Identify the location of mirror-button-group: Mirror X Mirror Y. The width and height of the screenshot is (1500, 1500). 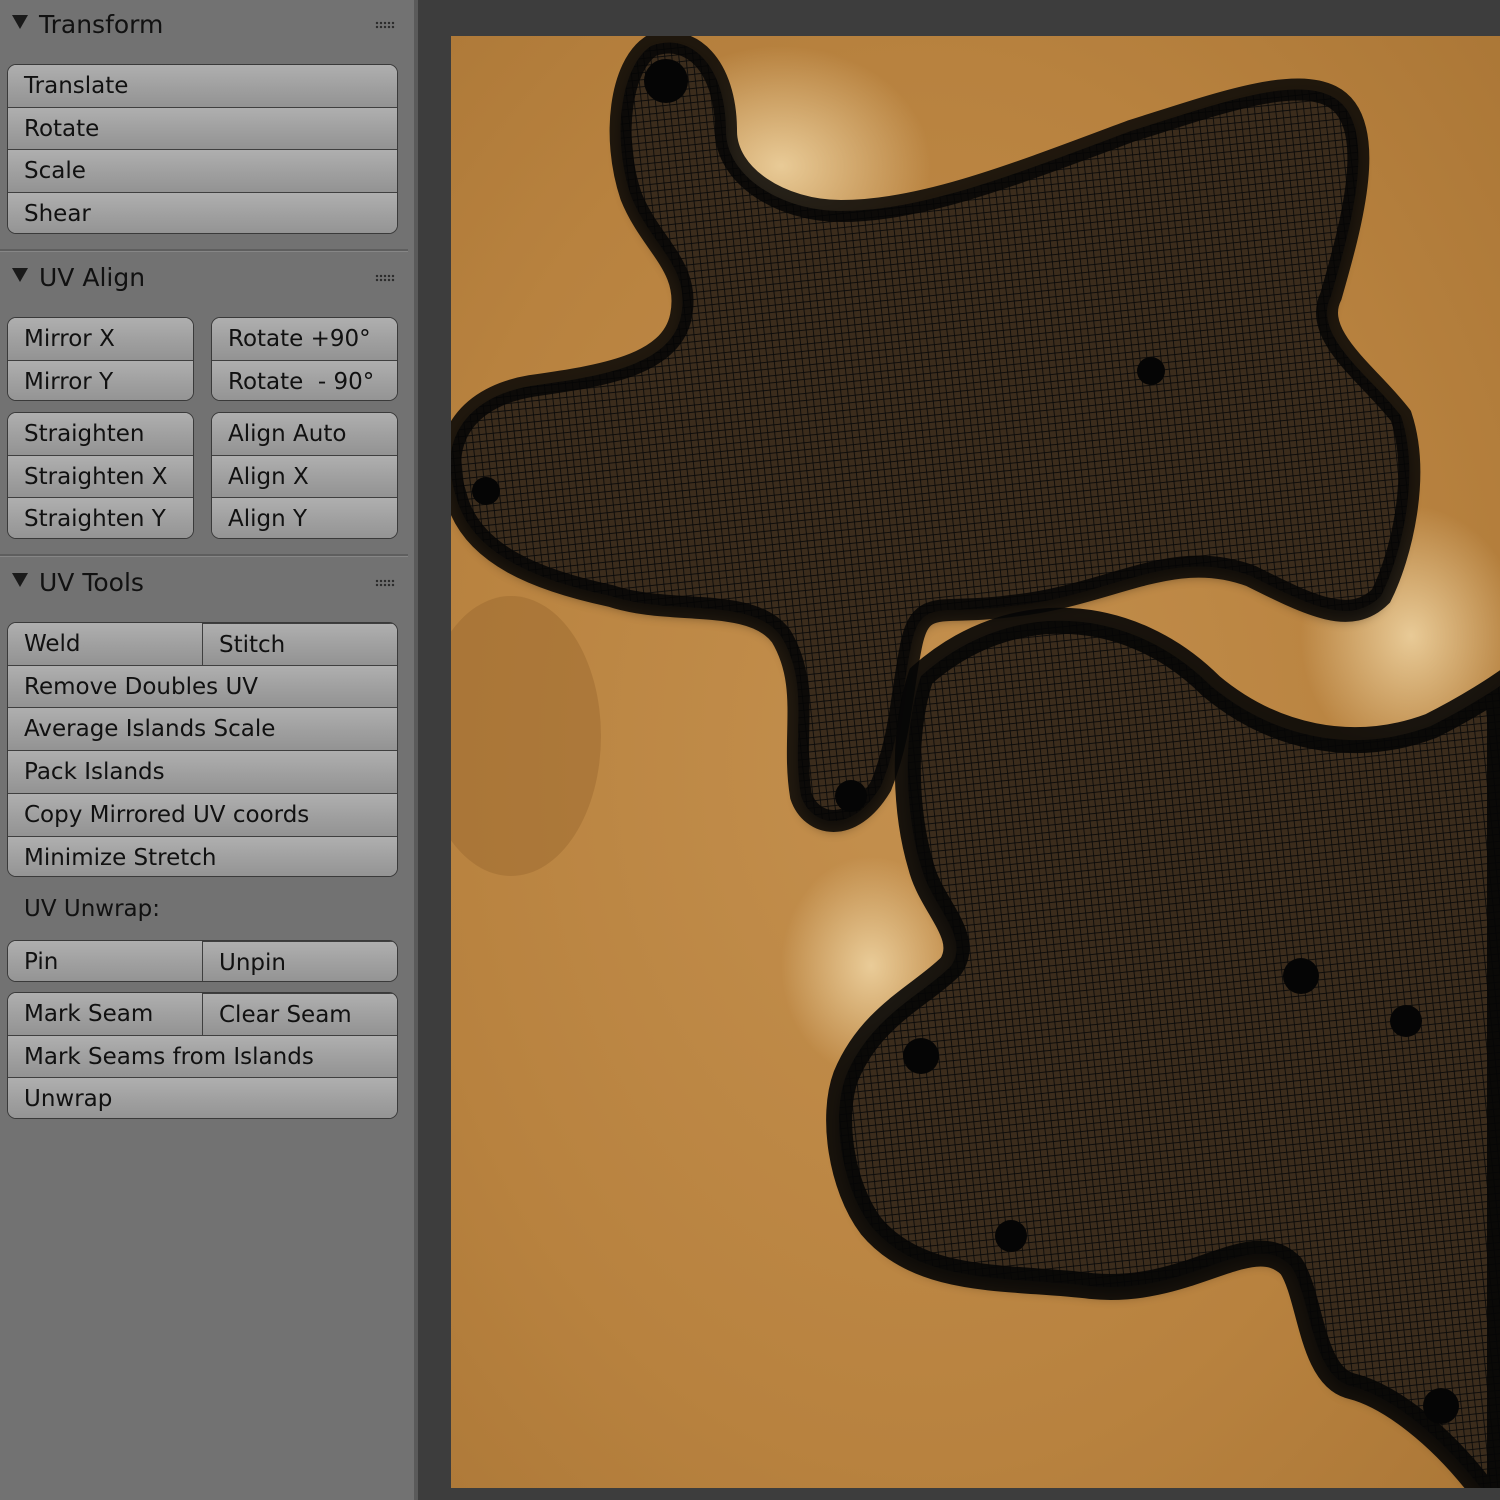
(100, 359).